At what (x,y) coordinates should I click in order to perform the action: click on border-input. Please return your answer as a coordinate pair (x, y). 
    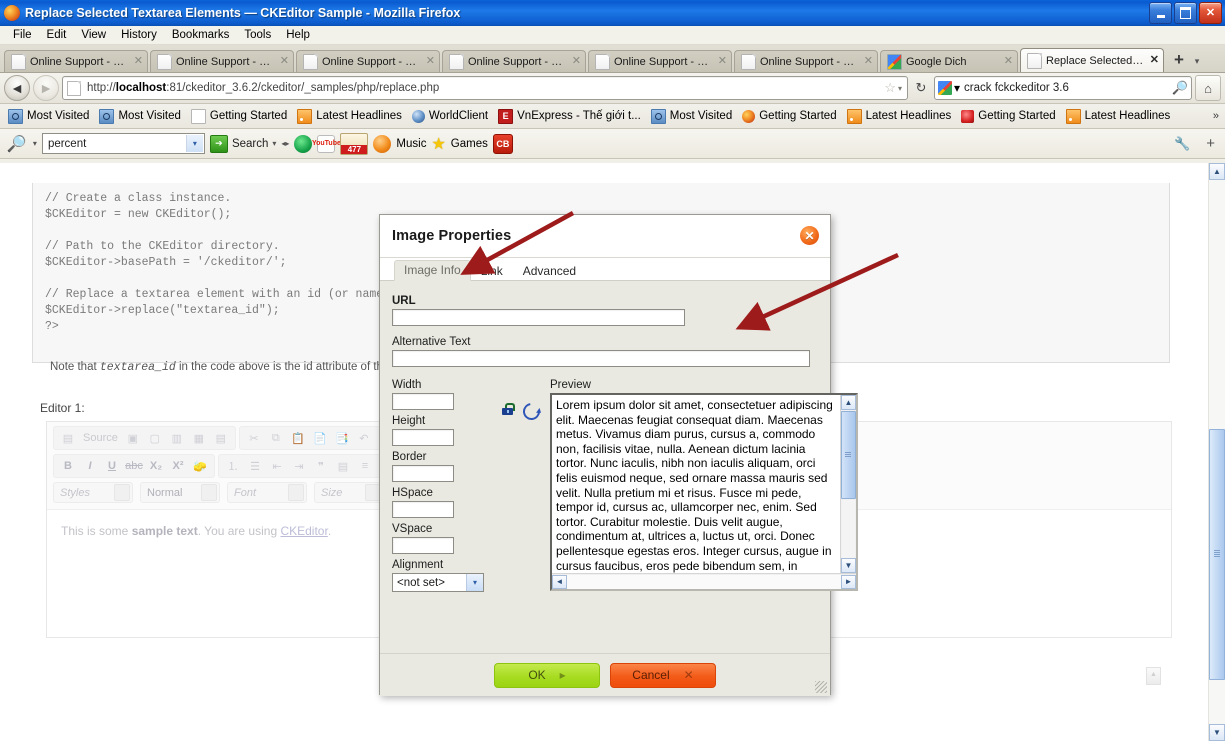
    Looking at the image, I should click on (423, 473).